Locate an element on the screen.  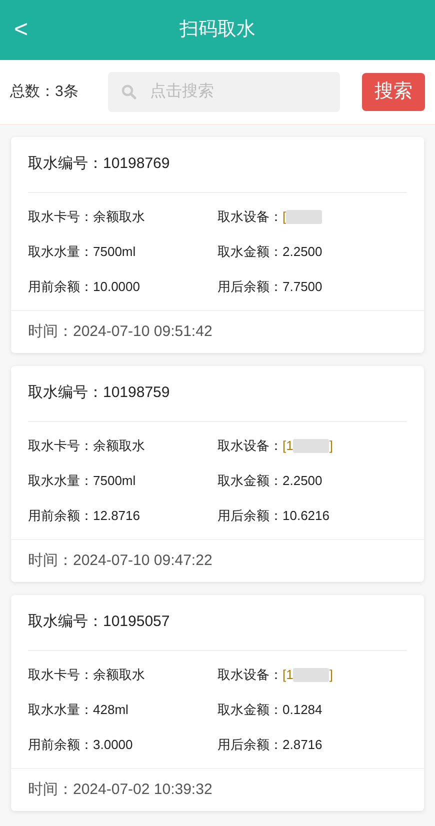
record-time: 时间：2024-07-02 10:39:32 is located at coordinates (120, 790).